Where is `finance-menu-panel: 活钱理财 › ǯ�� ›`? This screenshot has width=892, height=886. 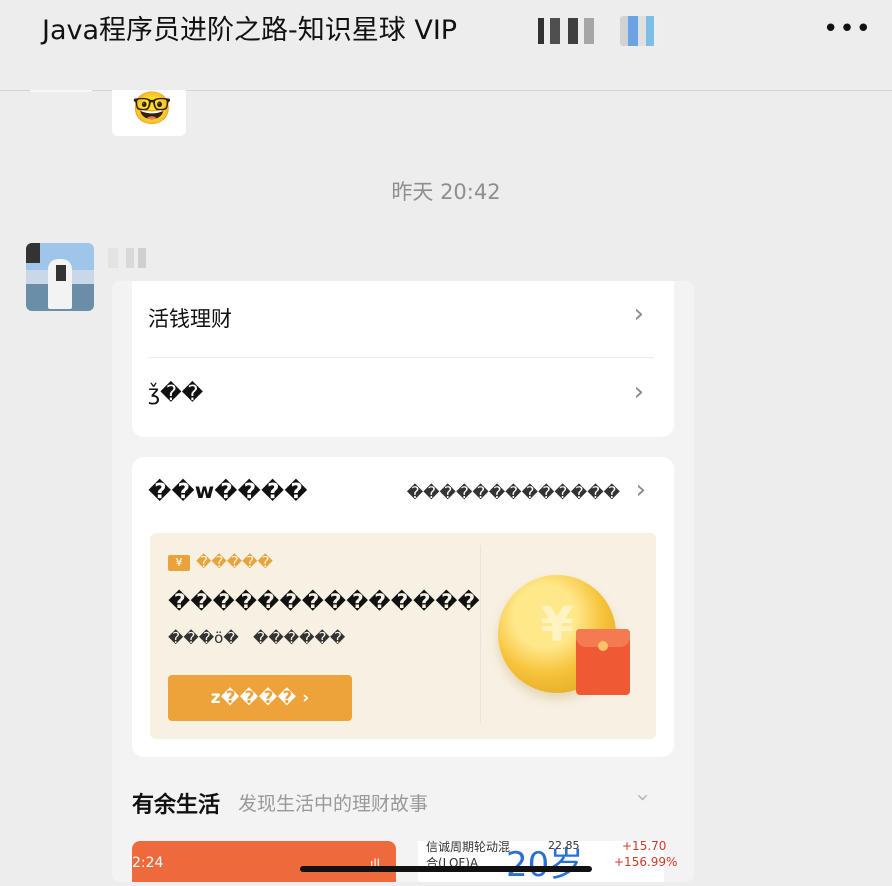
finance-menu-panel: 活钱理财 › ǯ�� › is located at coordinates (403, 359).